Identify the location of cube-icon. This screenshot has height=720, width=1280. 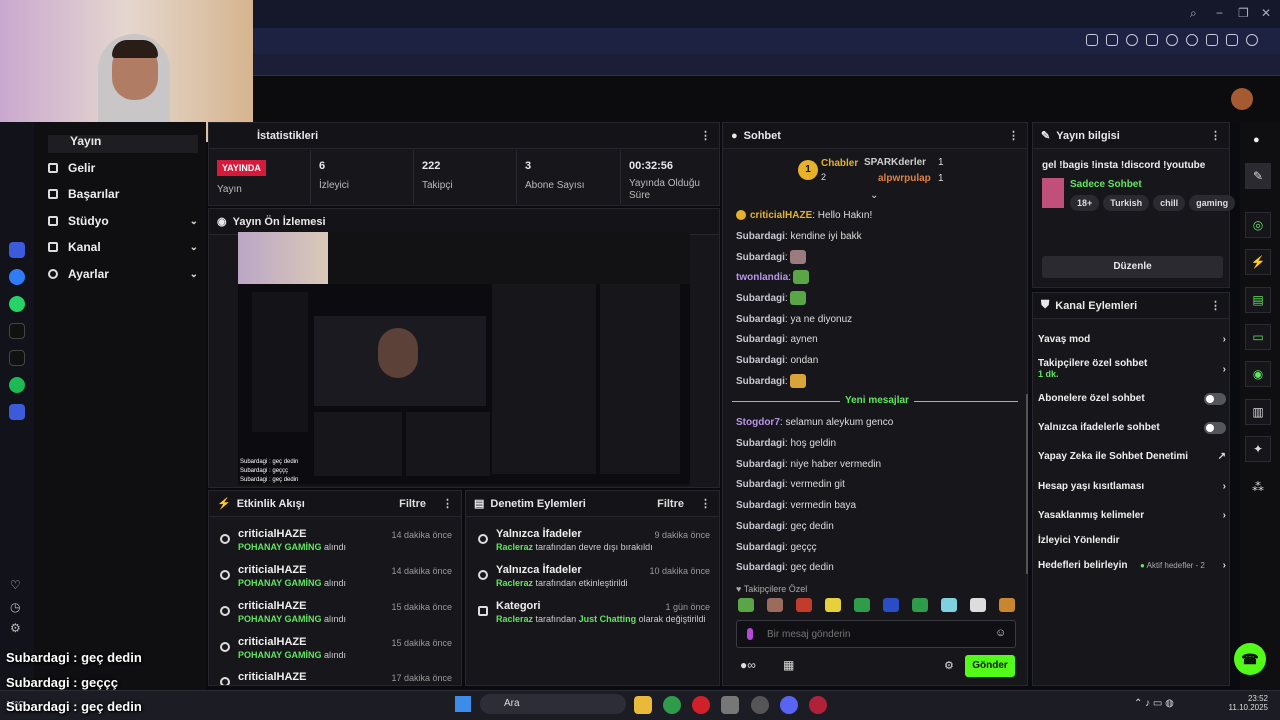
(1152, 40).